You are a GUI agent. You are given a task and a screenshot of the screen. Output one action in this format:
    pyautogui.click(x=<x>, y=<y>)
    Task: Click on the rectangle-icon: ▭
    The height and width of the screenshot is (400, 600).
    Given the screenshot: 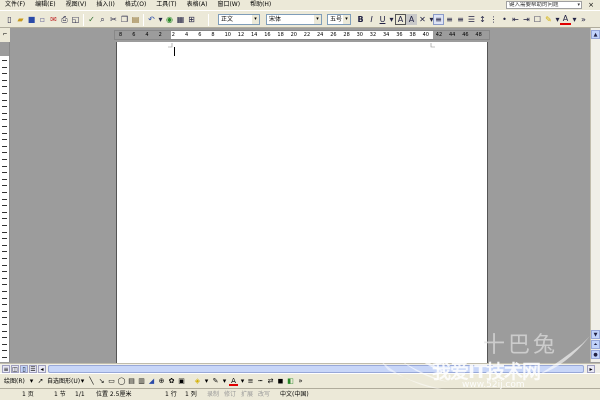 What is the action you would take?
    pyautogui.click(x=111, y=381)
    